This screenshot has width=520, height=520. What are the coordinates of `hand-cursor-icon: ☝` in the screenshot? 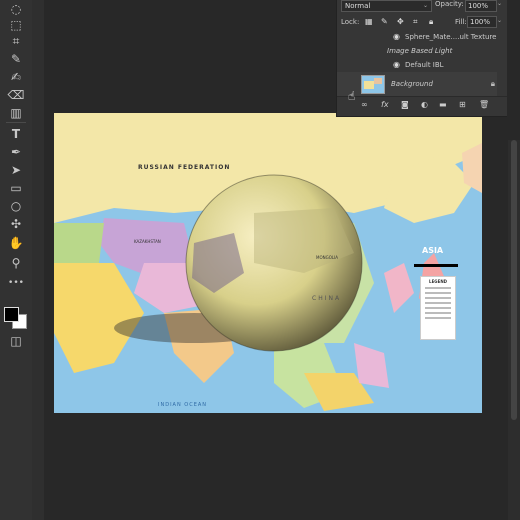 It's located at (352, 96).